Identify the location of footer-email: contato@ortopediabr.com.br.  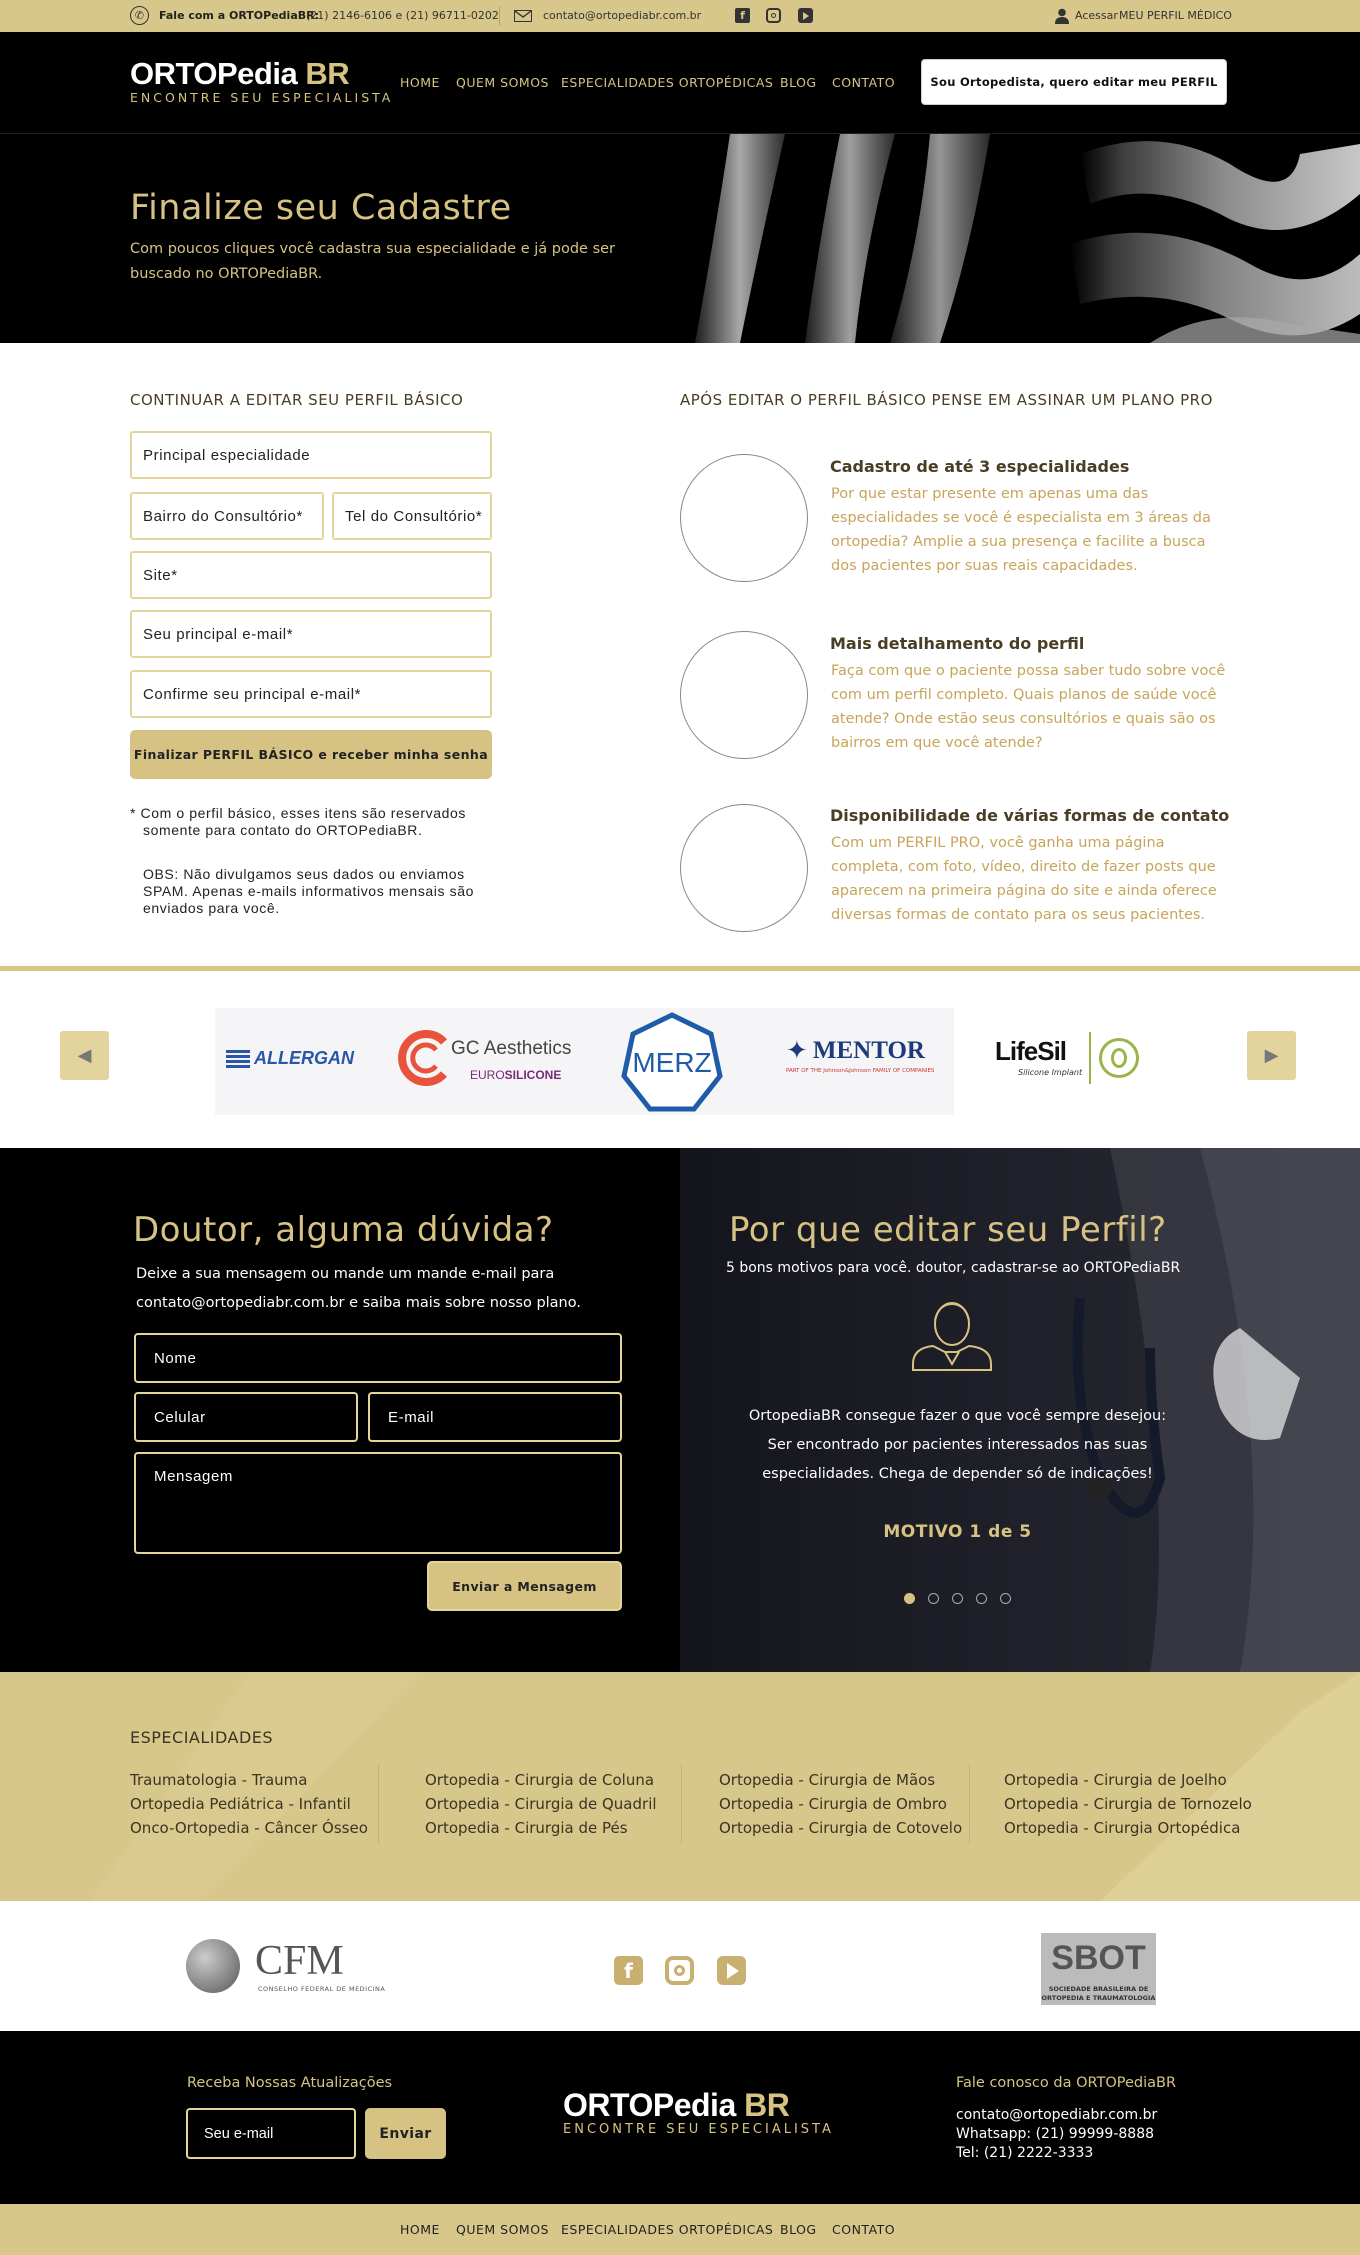
(1056, 2115).